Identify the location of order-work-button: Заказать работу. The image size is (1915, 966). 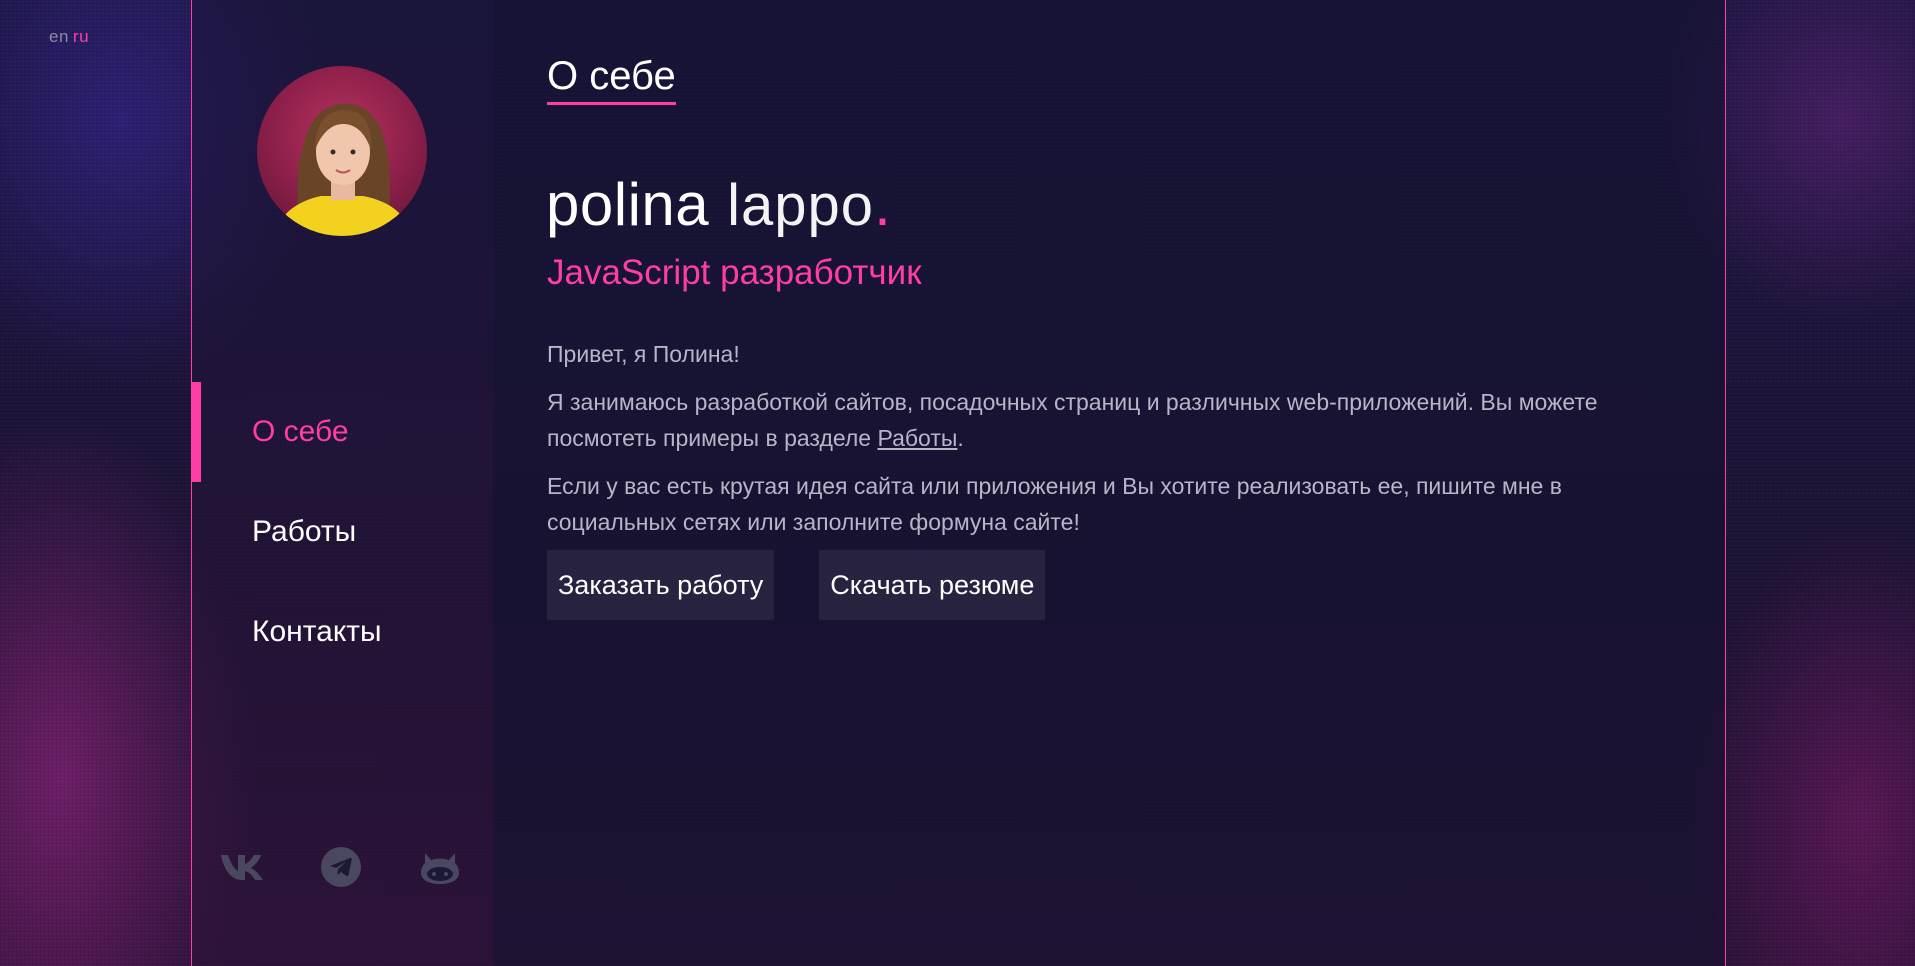
(661, 585).